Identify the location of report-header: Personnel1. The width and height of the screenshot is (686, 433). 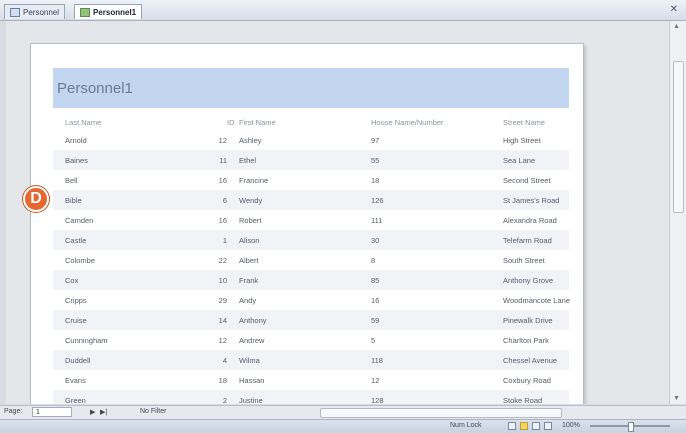
(311, 88).